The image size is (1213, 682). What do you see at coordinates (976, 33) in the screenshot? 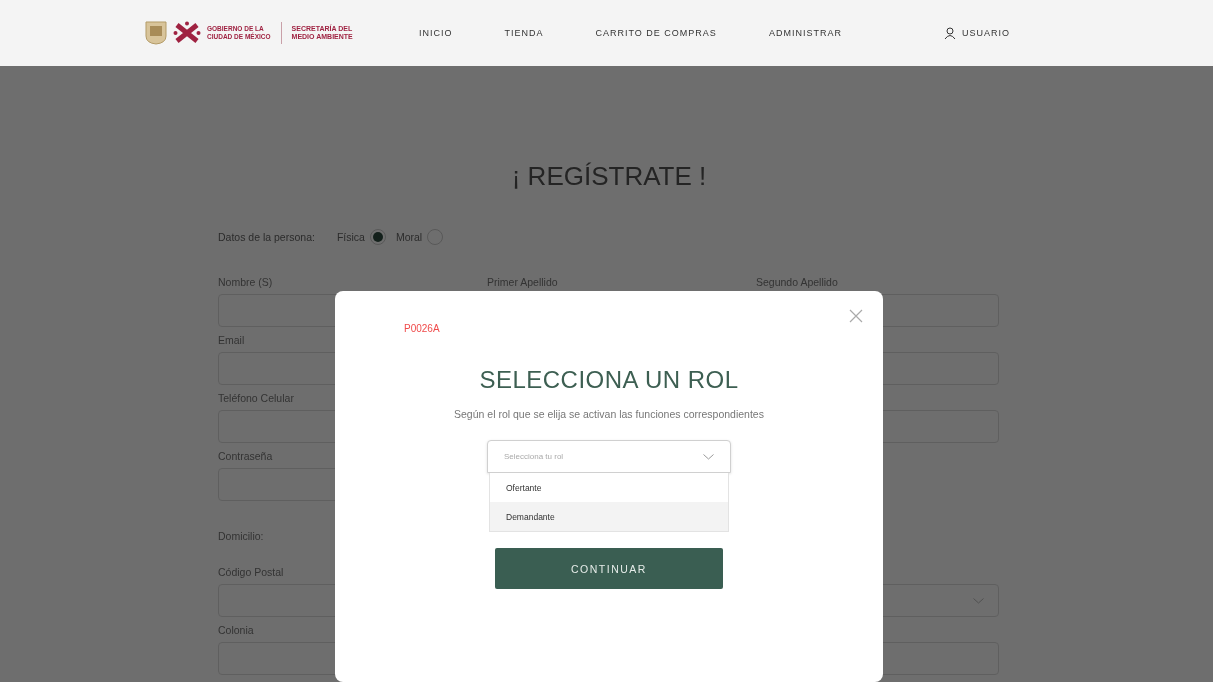
I see `user-link: USUARIO` at bounding box center [976, 33].